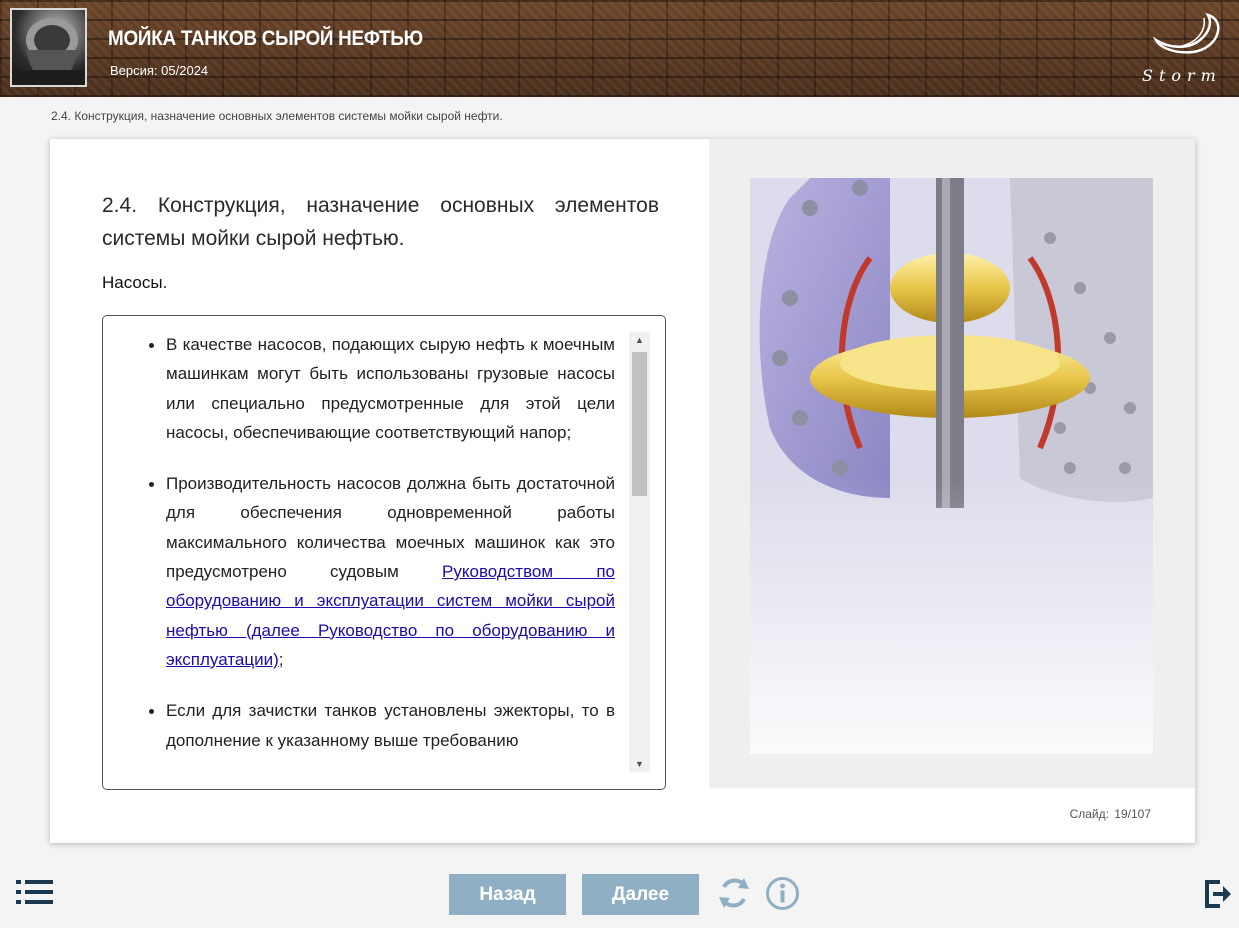 The image size is (1239, 928). What do you see at coordinates (1218, 896) in the screenshot?
I see `exit-icon` at bounding box center [1218, 896].